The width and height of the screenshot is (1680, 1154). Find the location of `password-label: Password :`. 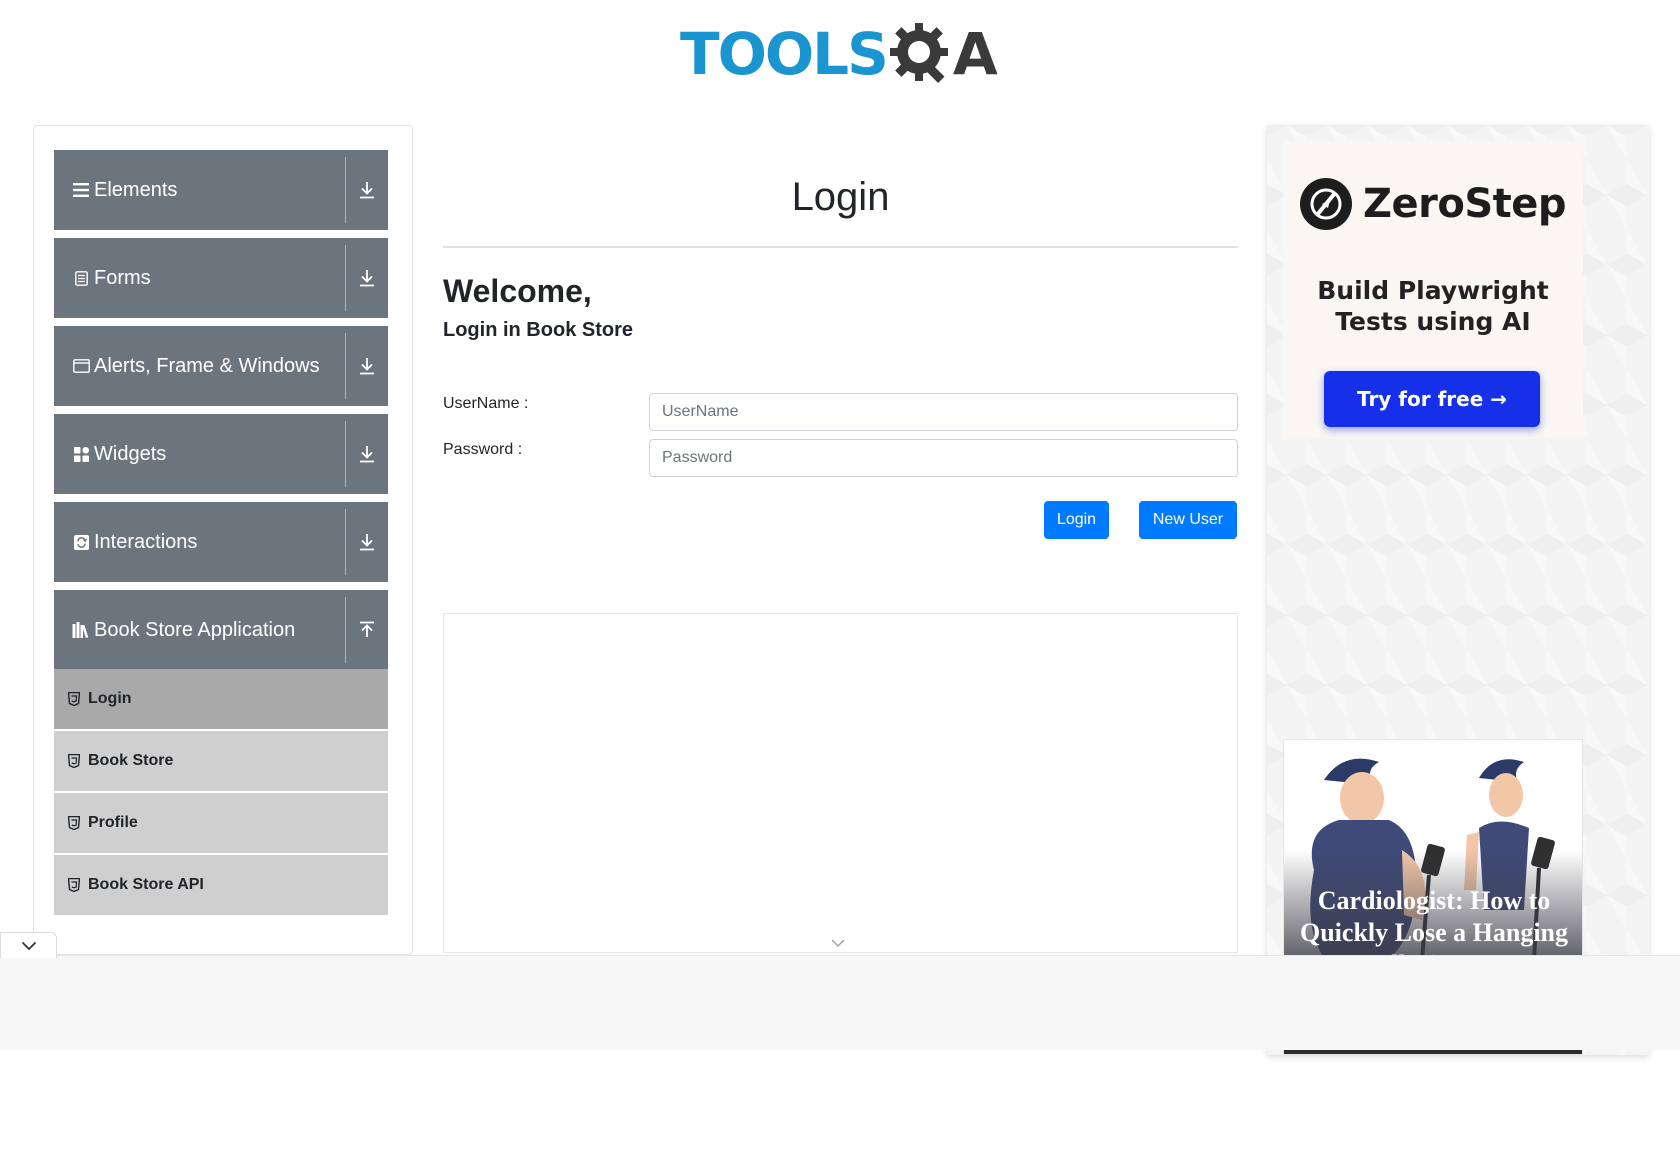

password-label: Password : is located at coordinates (483, 449).